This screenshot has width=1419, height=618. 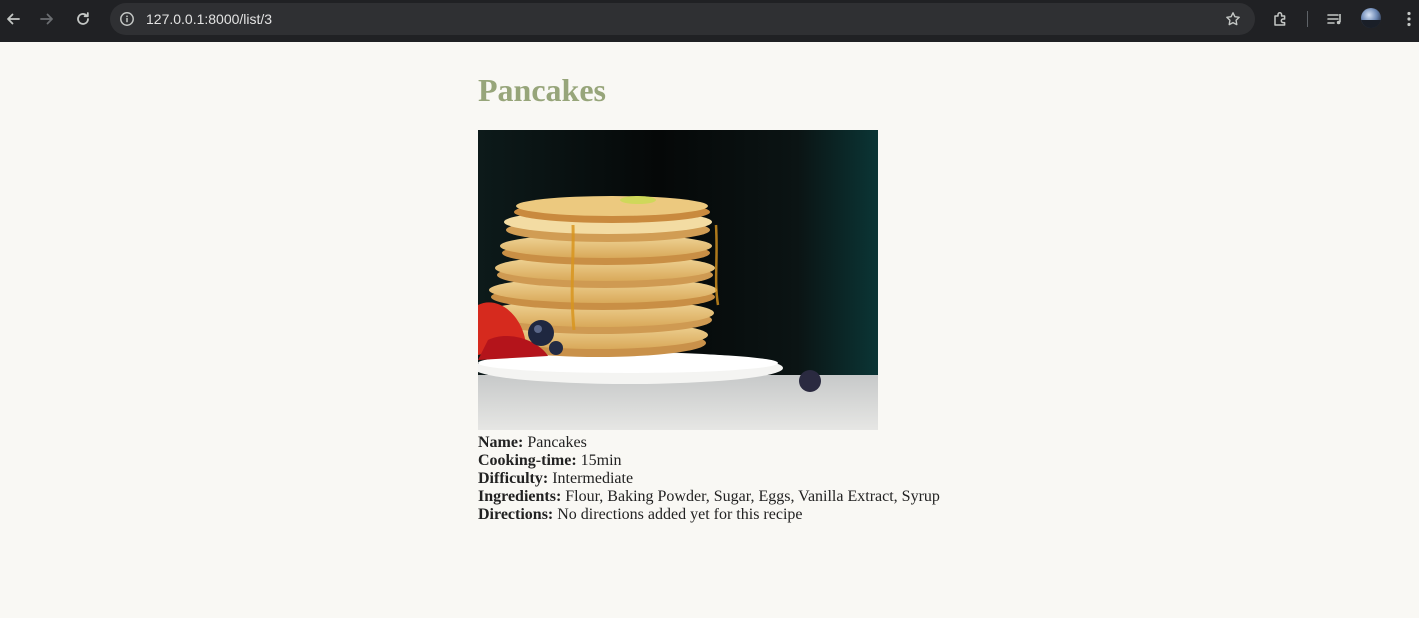 I want to click on page-title: Pancakes, so click(x=542, y=90).